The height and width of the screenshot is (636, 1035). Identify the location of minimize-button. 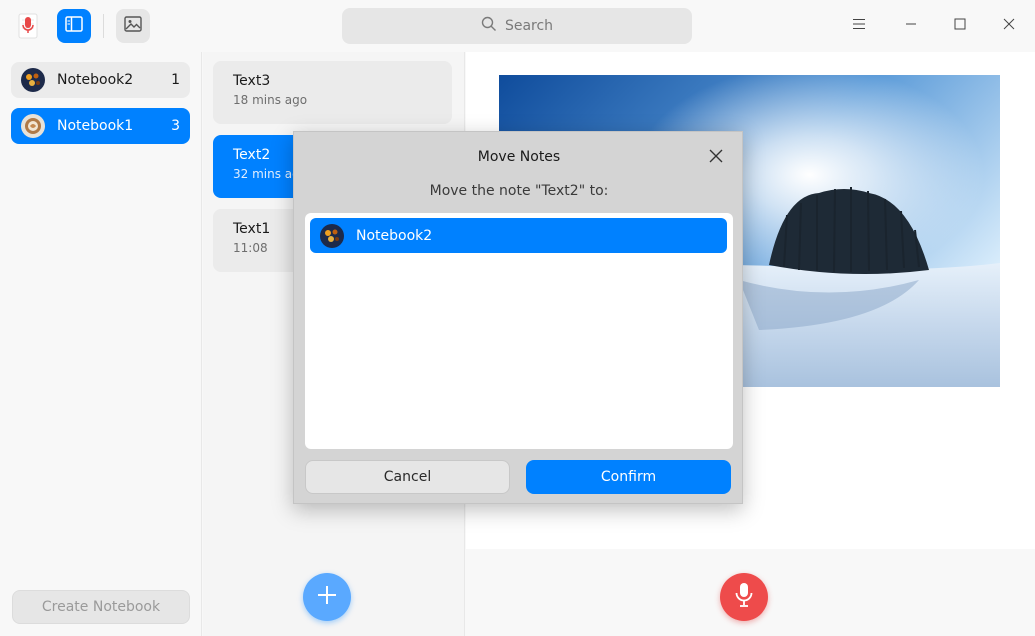
(911, 26).